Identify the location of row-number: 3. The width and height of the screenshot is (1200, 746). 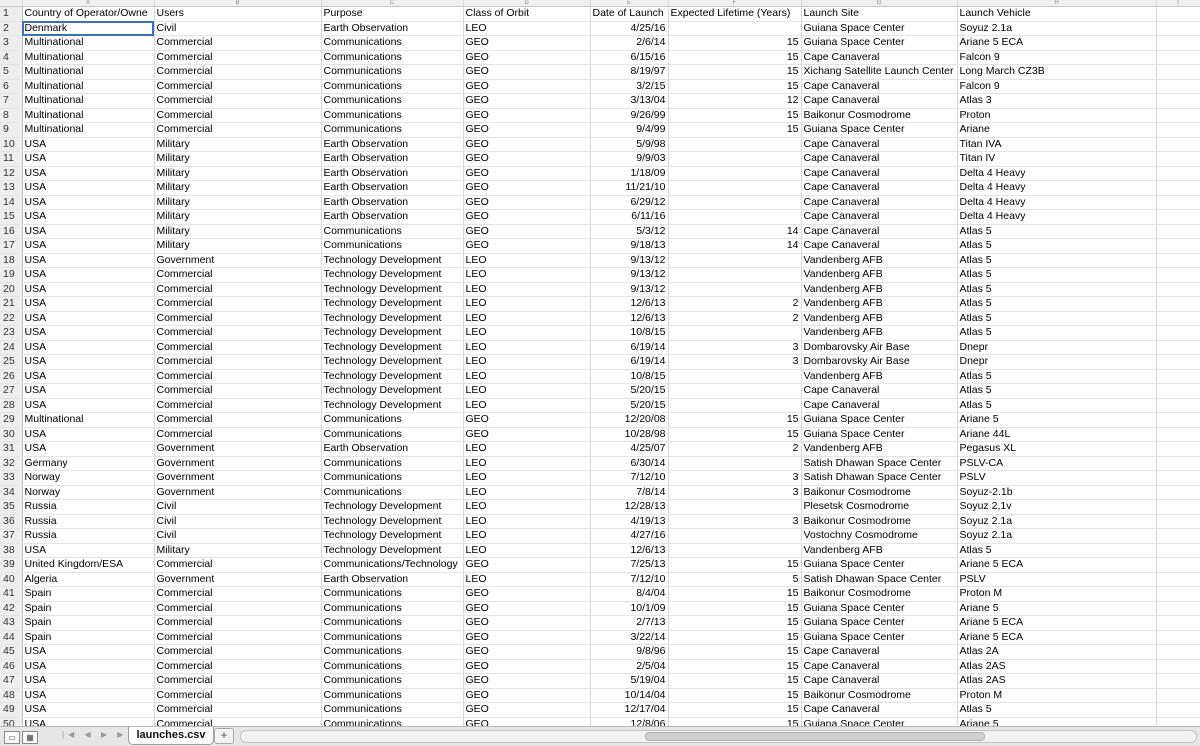
(11, 43).